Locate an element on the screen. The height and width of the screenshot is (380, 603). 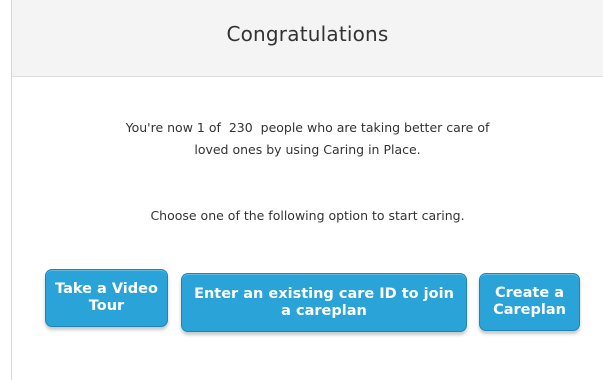
create-careplan-button: Create a Careplan is located at coordinates (529, 302).